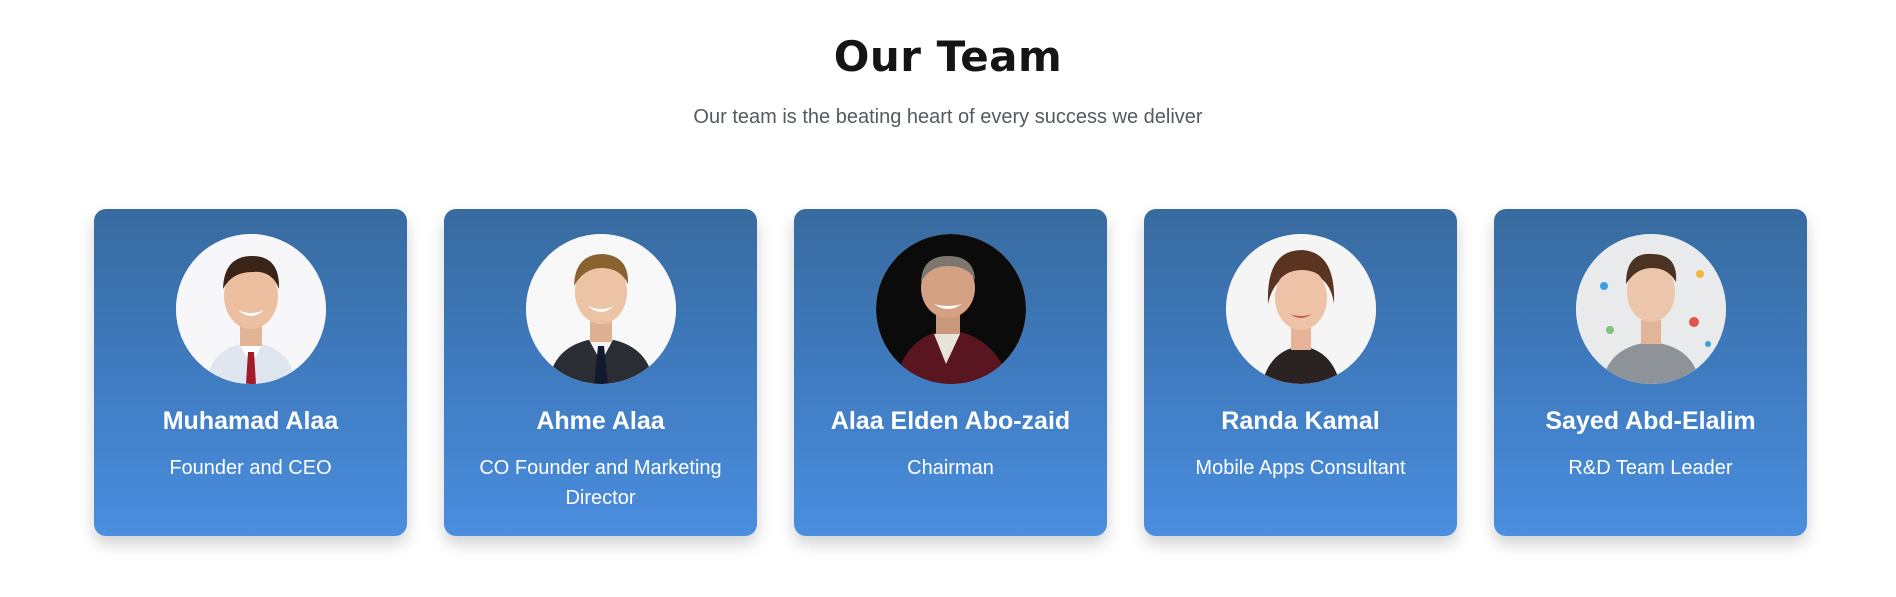 The image size is (1896, 597). Describe the element at coordinates (1300, 421) in the screenshot. I see `member-name: Randa Kamal` at that location.